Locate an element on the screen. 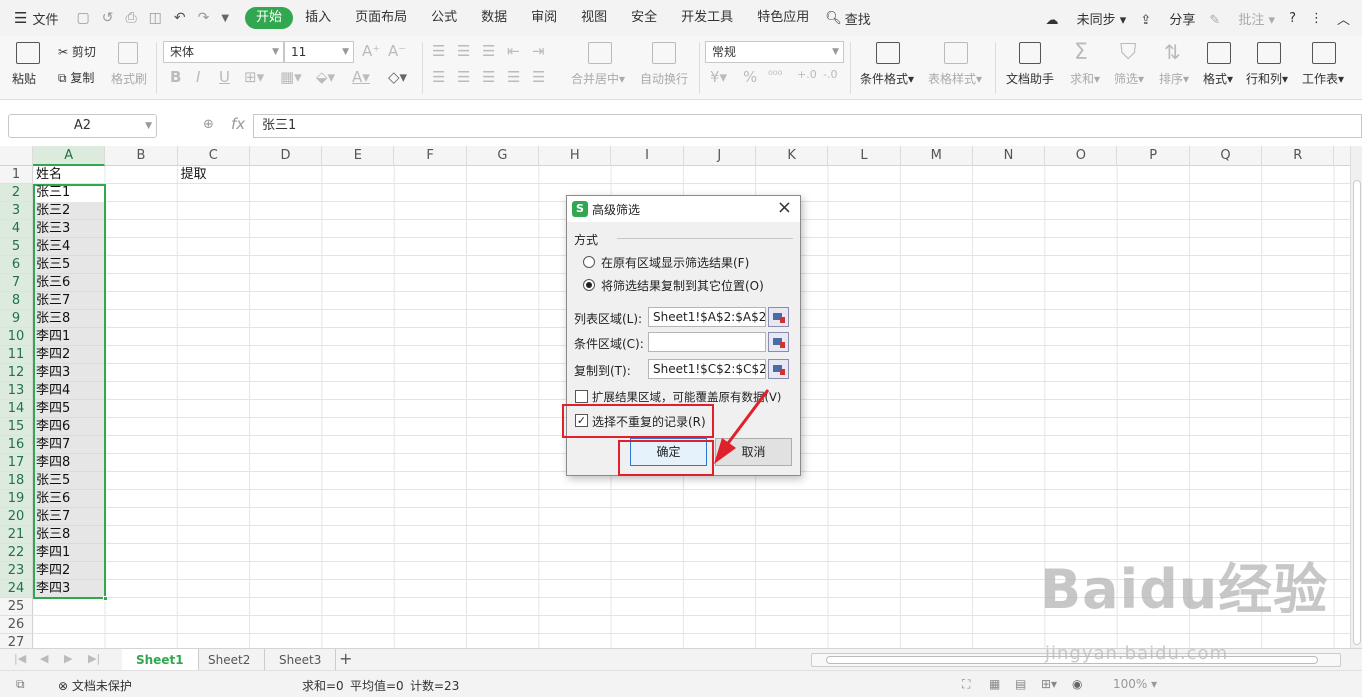 This screenshot has height=697, width=1362. tab-0: 开始 is located at coordinates (269, 18).